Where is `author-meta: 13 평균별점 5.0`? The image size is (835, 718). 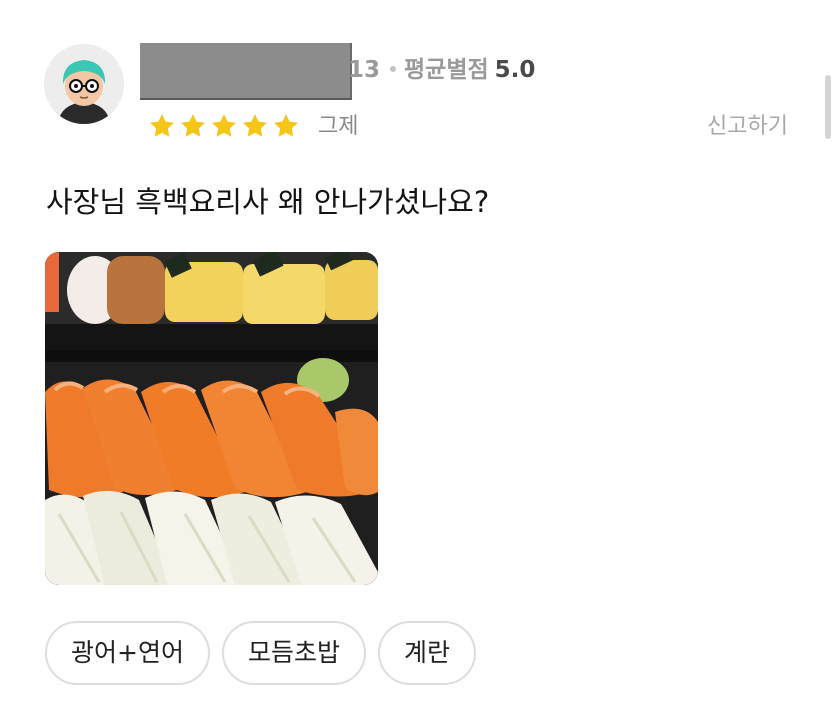
author-meta: 13 평균별점 5.0 is located at coordinates (441, 70).